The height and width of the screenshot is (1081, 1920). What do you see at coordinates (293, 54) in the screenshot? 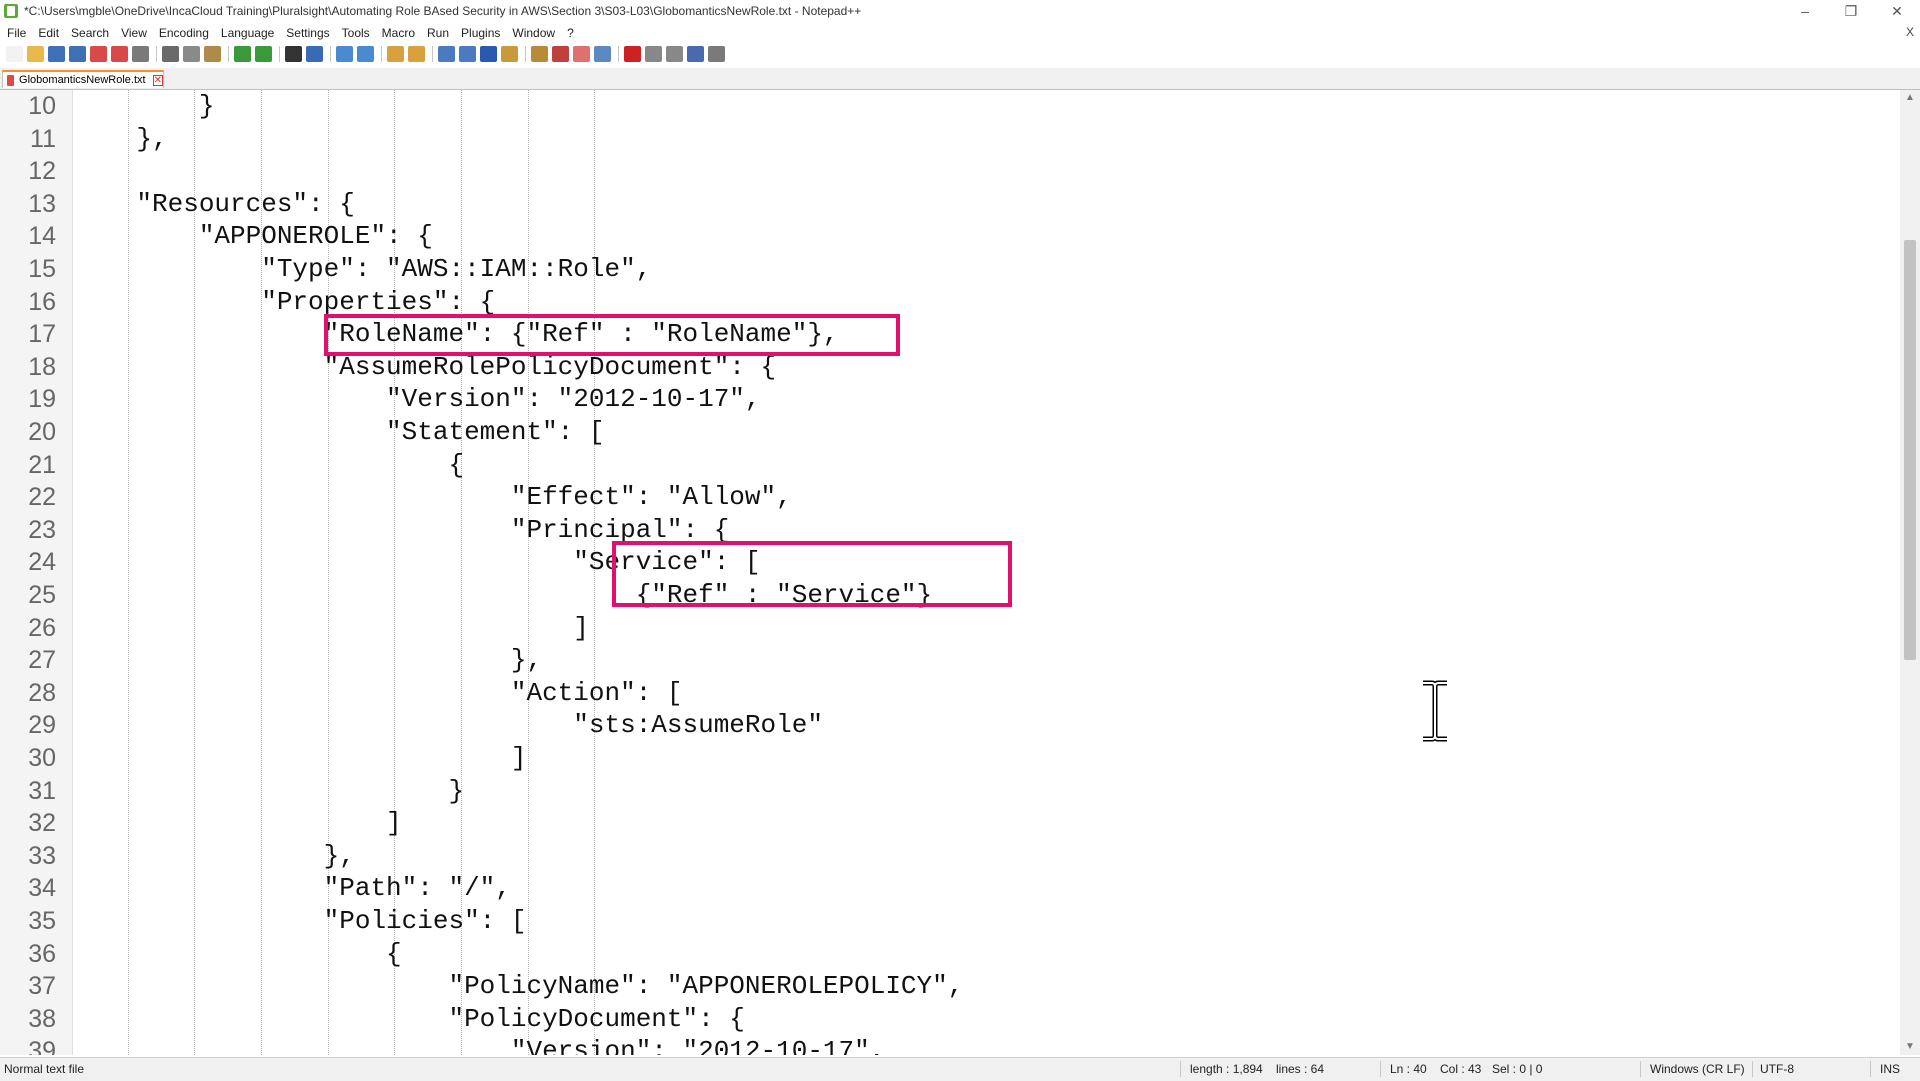
I see `find-icon` at bounding box center [293, 54].